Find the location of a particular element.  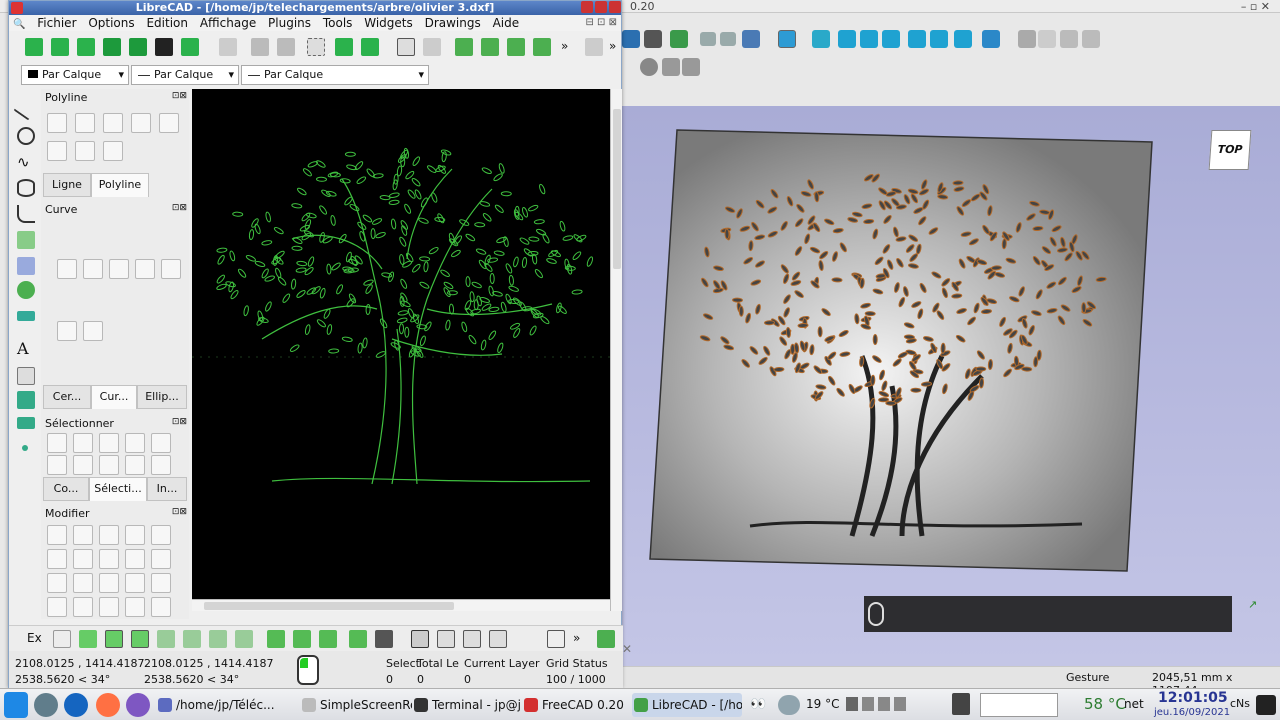

scrollbar-thumb is located at coordinates (617, 189).